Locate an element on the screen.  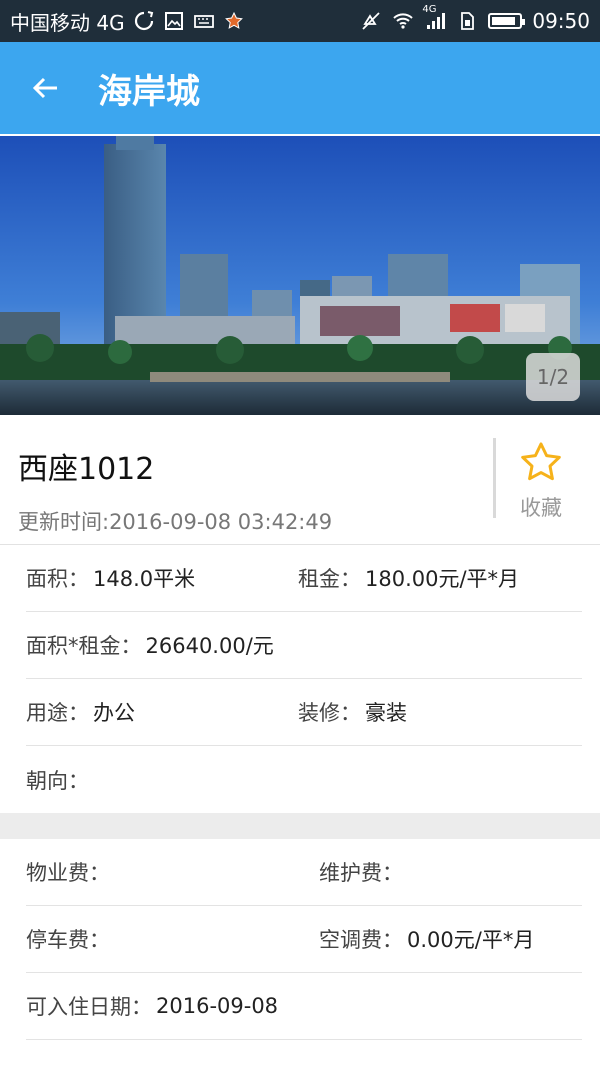
rent-label: 租金： is located at coordinates (329, 579).